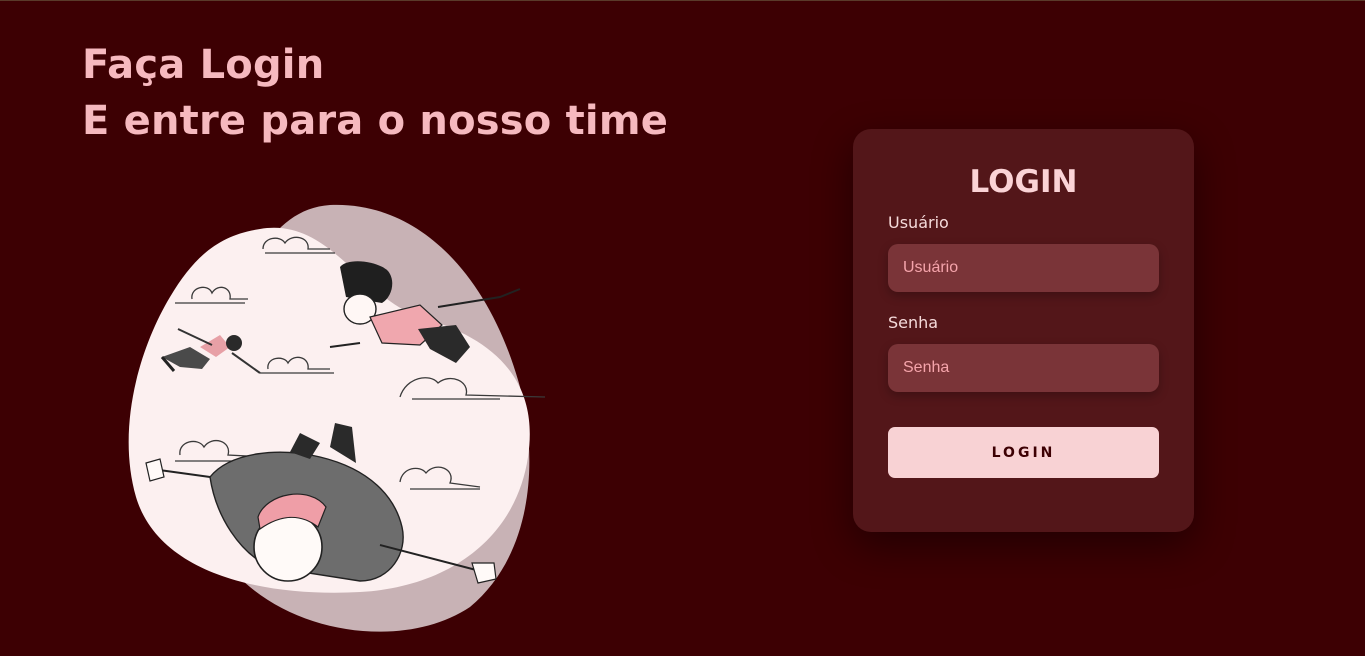  I want to click on hero-title-line-1: Faça Login, so click(203, 65).